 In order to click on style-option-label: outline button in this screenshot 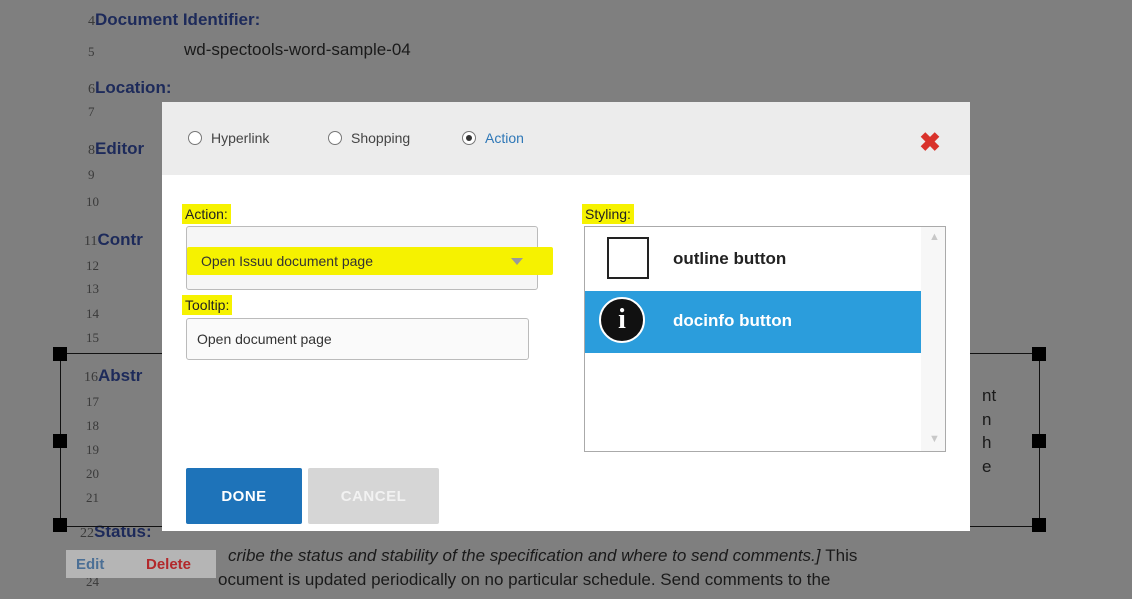, I will do `click(730, 258)`.